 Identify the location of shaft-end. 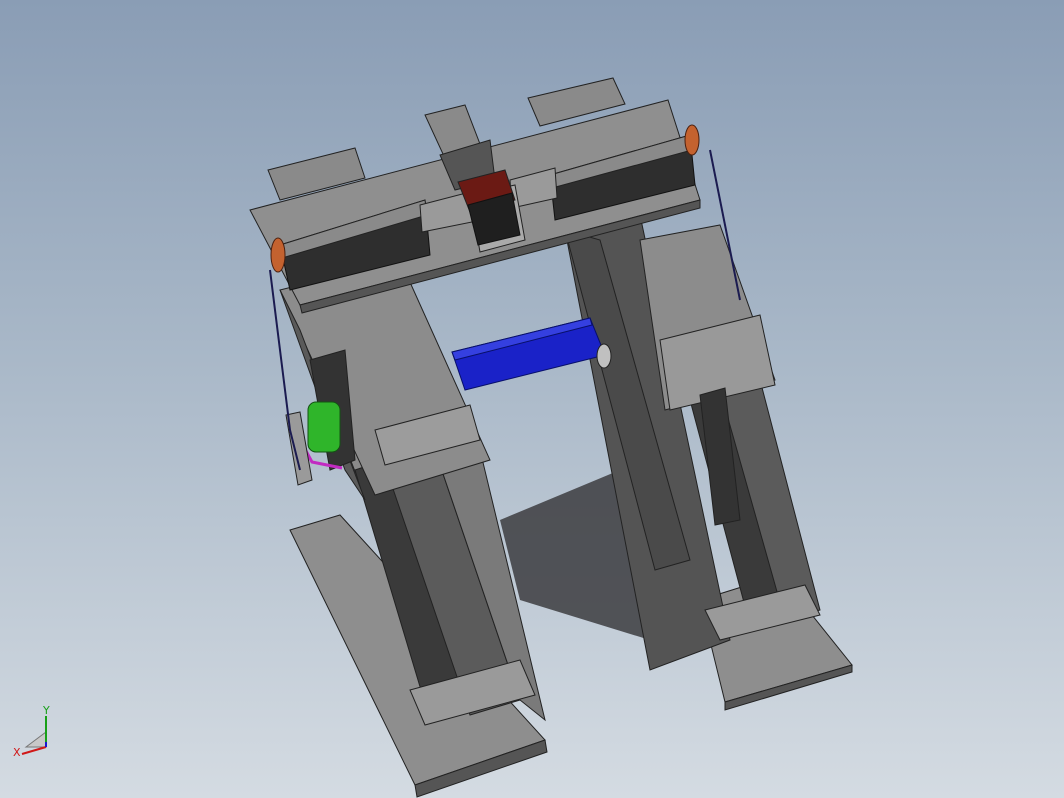
(604, 356).